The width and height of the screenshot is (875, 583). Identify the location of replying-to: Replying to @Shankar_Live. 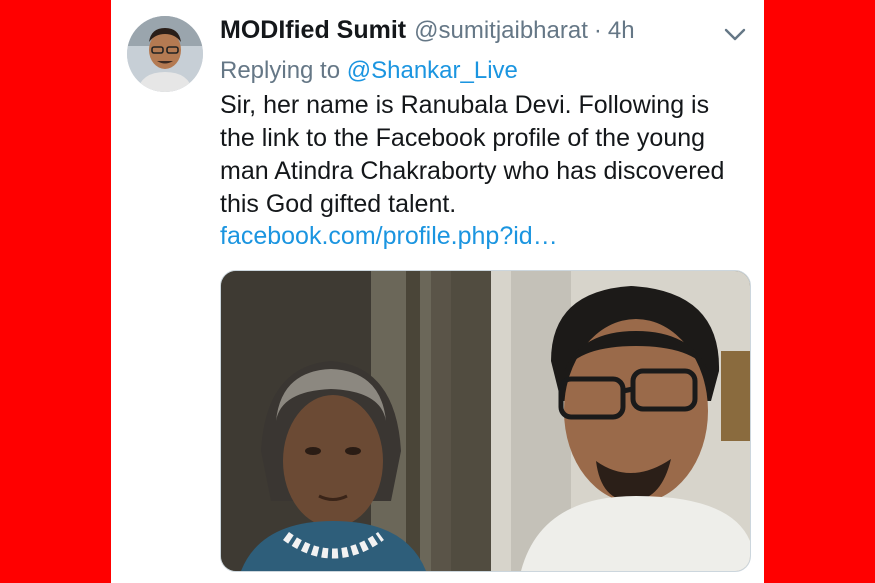
(369, 71).